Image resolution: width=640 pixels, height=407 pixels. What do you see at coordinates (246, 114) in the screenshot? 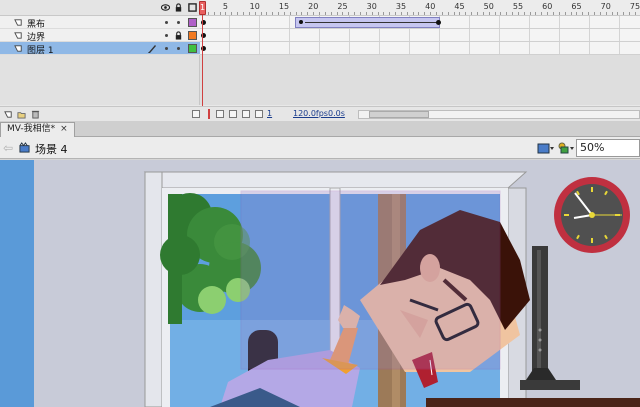
I see `edit-multiple-frames-icon` at bounding box center [246, 114].